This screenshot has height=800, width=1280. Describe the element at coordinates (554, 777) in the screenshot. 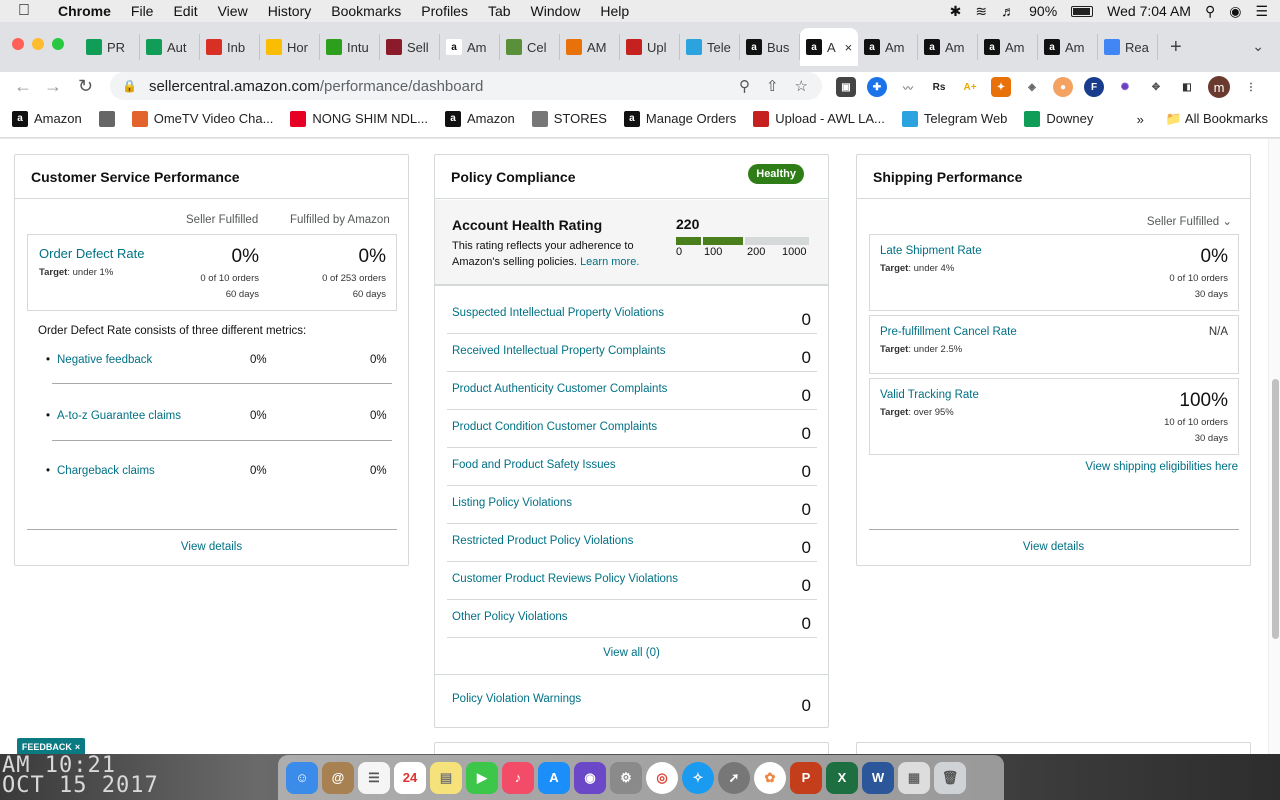

I see `app-store-icon: A` at that location.